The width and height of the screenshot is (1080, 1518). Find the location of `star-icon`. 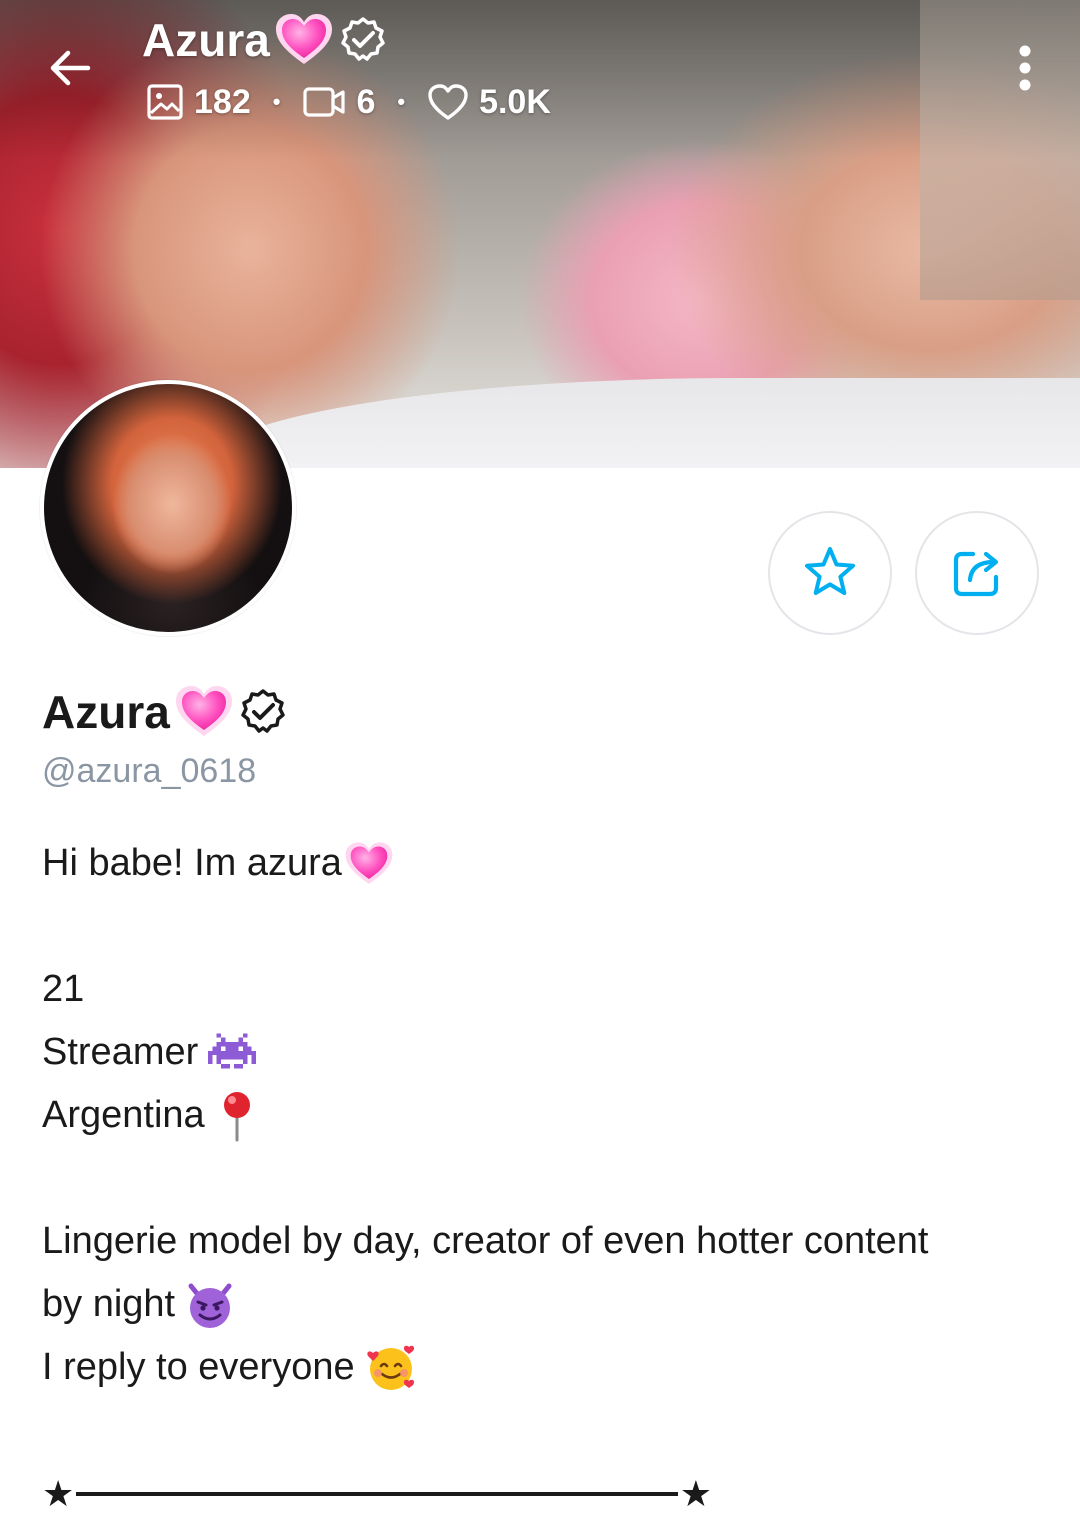

star-icon is located at coordinates (830, 571).